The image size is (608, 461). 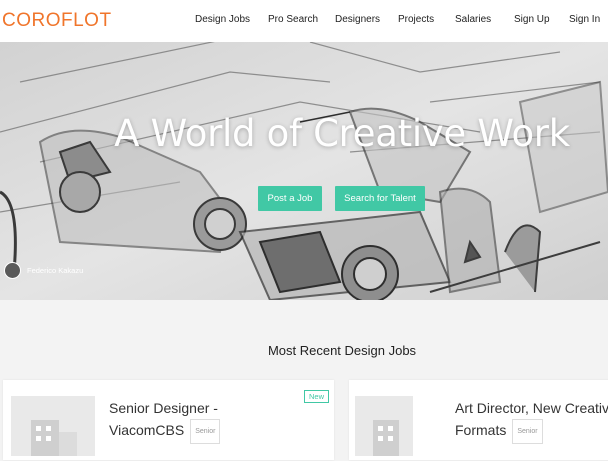 I want to click on nav-sign-up: Sign Up, so click(x=532, y=19).